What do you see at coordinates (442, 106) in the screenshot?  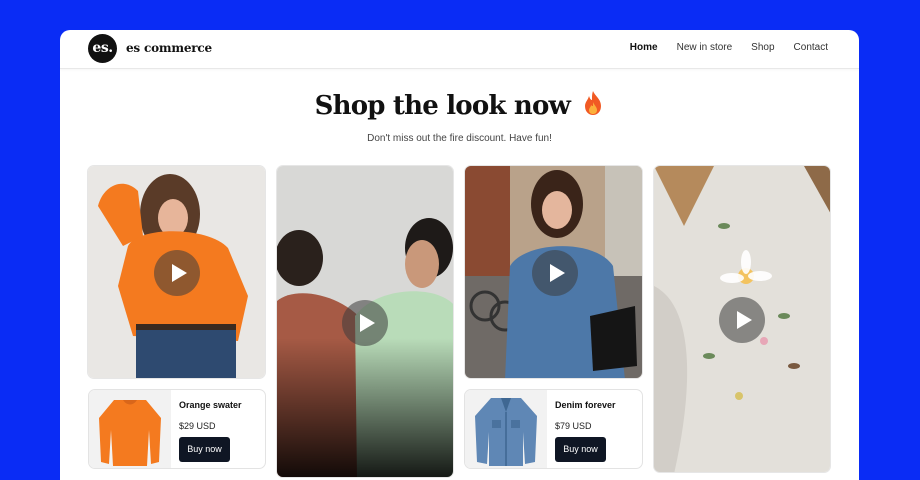 I see `page-title-text: Shop the look now` at bounding box center [442, 106].